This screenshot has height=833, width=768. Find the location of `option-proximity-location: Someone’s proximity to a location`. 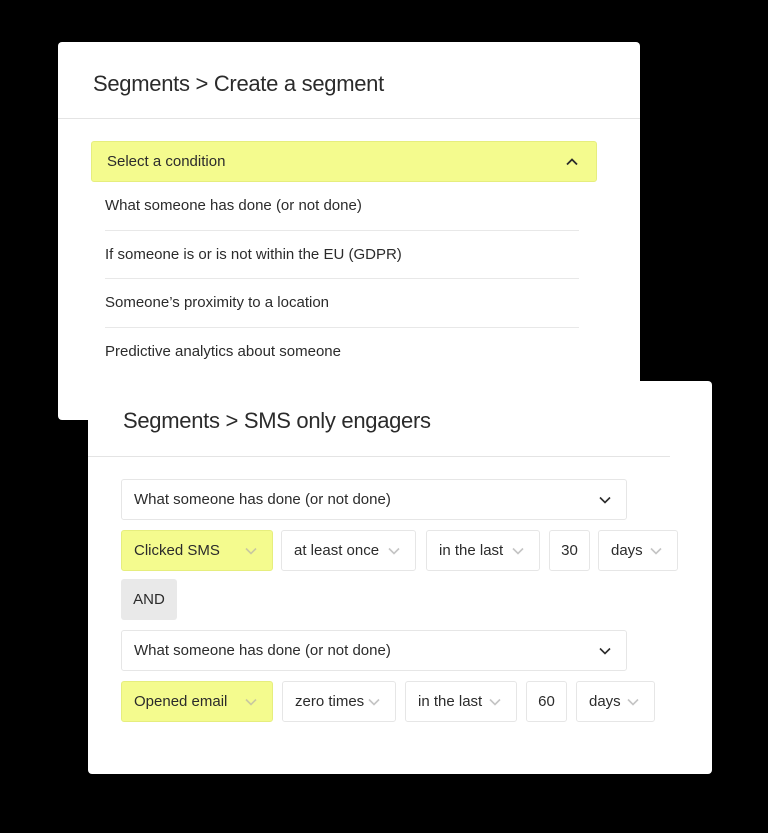

option-proximity-location: Someone’s proximity to a location is located at coordinates (342, 303).